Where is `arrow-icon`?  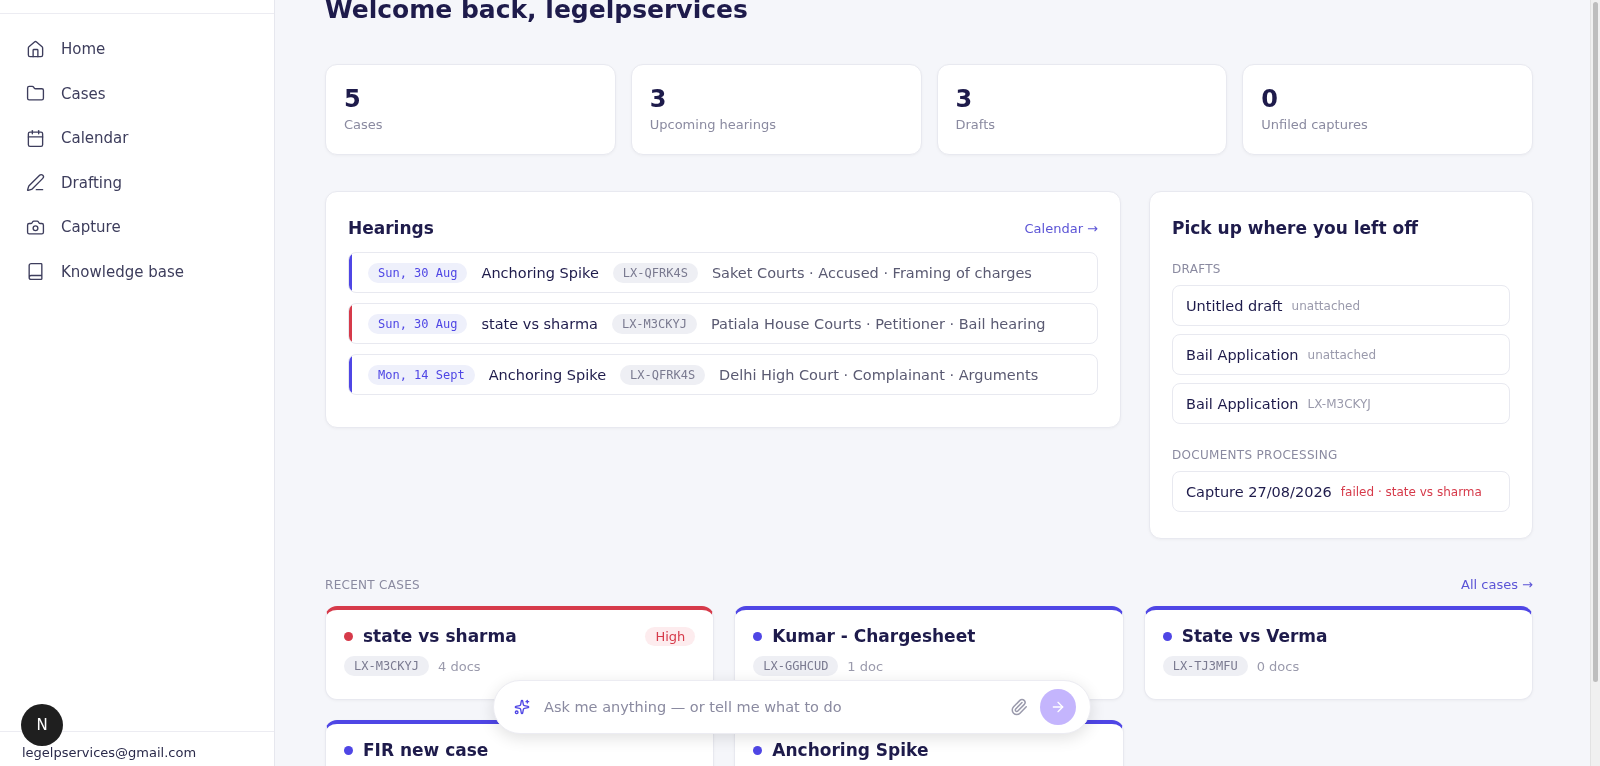 arrow-icon is located at coordinates (1058, 707).